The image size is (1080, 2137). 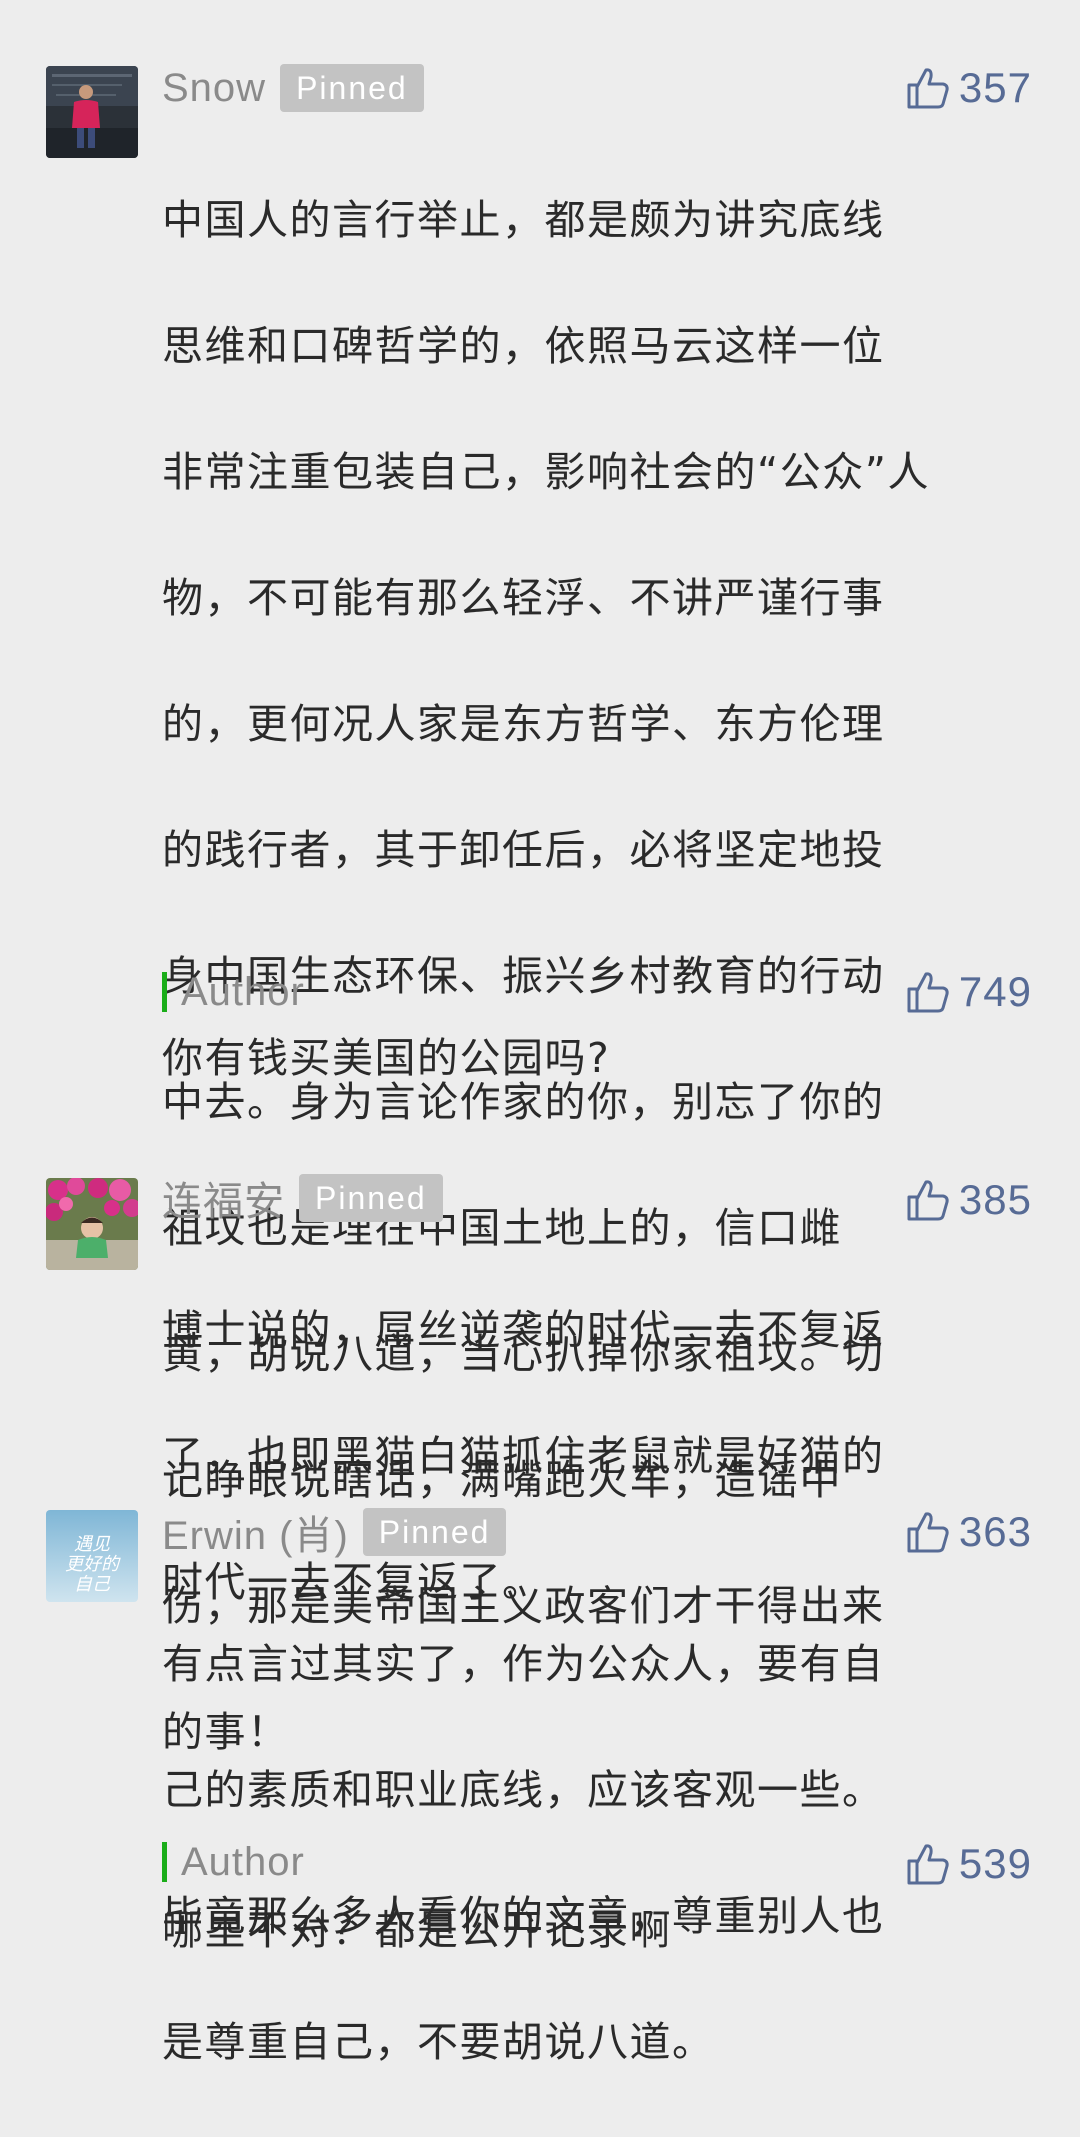 I want to click on reply-like-button: 749, so click(x=968, y=992).